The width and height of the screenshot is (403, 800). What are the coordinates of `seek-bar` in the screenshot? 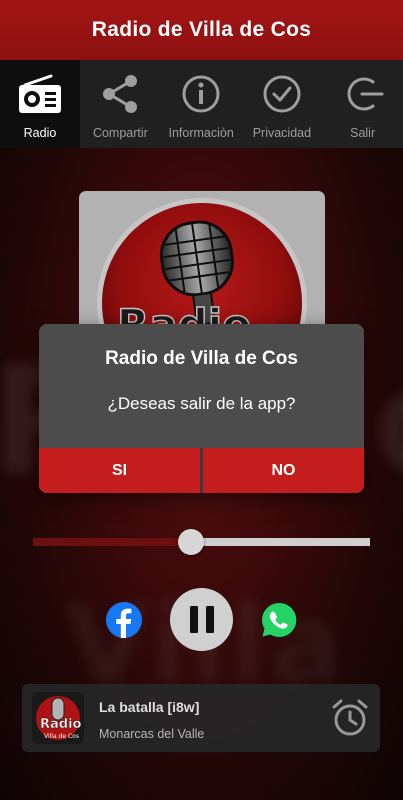 It's located at (201, 542).